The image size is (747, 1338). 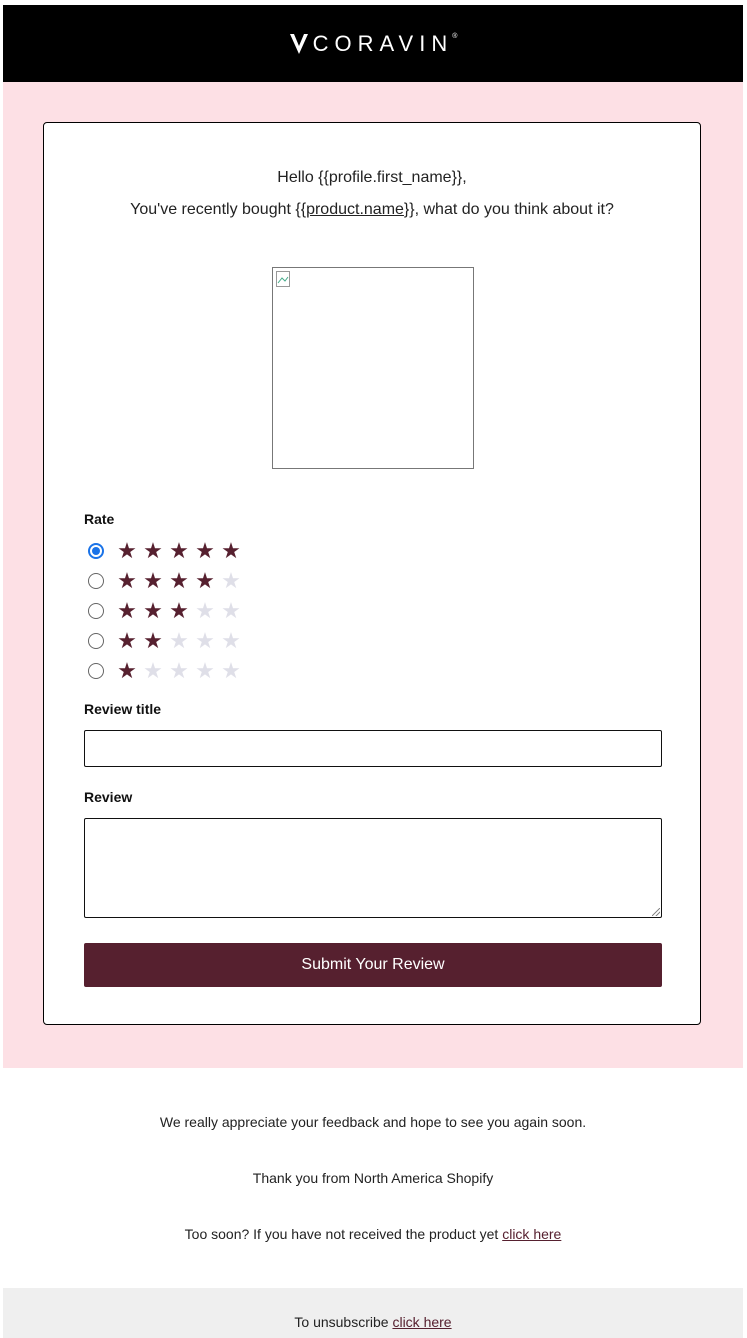 I want to click on review-textarea, so click(x=373, y=868).